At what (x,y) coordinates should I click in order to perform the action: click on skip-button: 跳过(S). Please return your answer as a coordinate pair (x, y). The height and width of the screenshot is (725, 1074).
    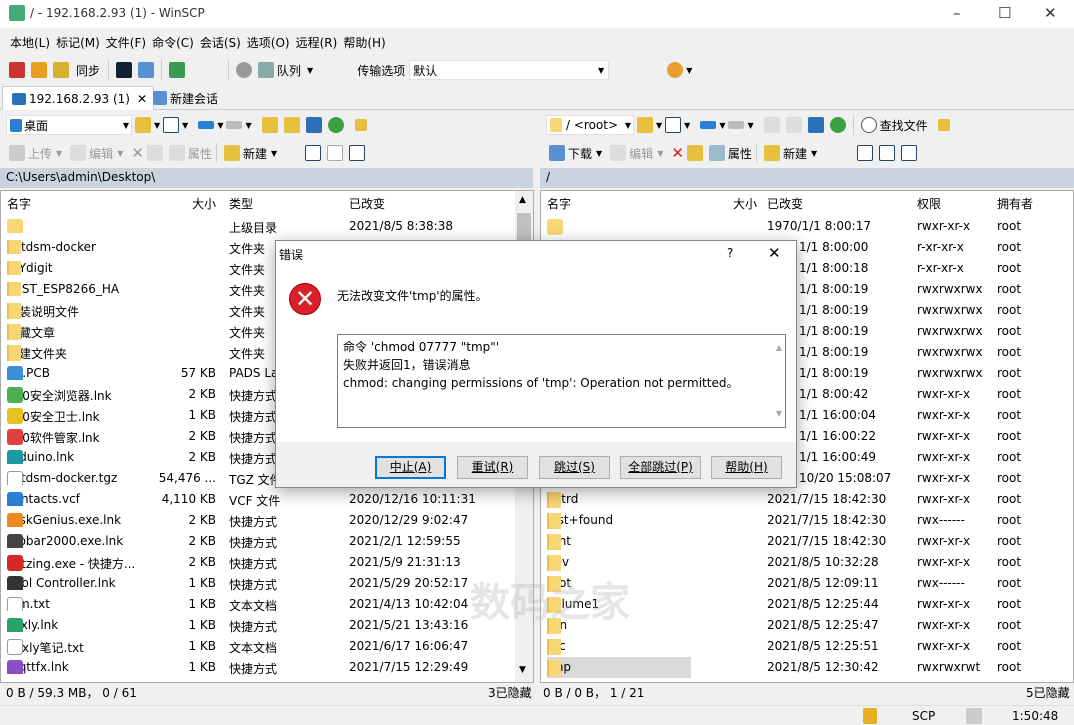
    Looking at the image, I should click on (574, 467).